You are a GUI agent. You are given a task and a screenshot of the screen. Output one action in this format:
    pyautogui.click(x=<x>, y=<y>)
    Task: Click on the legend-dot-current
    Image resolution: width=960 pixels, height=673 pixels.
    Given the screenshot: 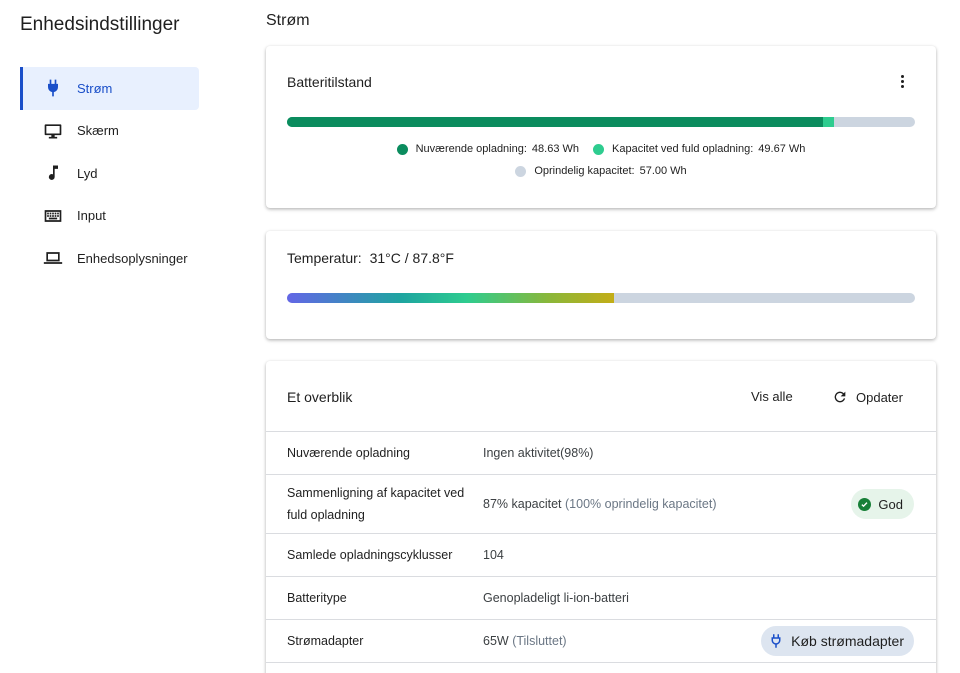 What is the action you would take?
    pyautogui.click(x=402, y=149)
    